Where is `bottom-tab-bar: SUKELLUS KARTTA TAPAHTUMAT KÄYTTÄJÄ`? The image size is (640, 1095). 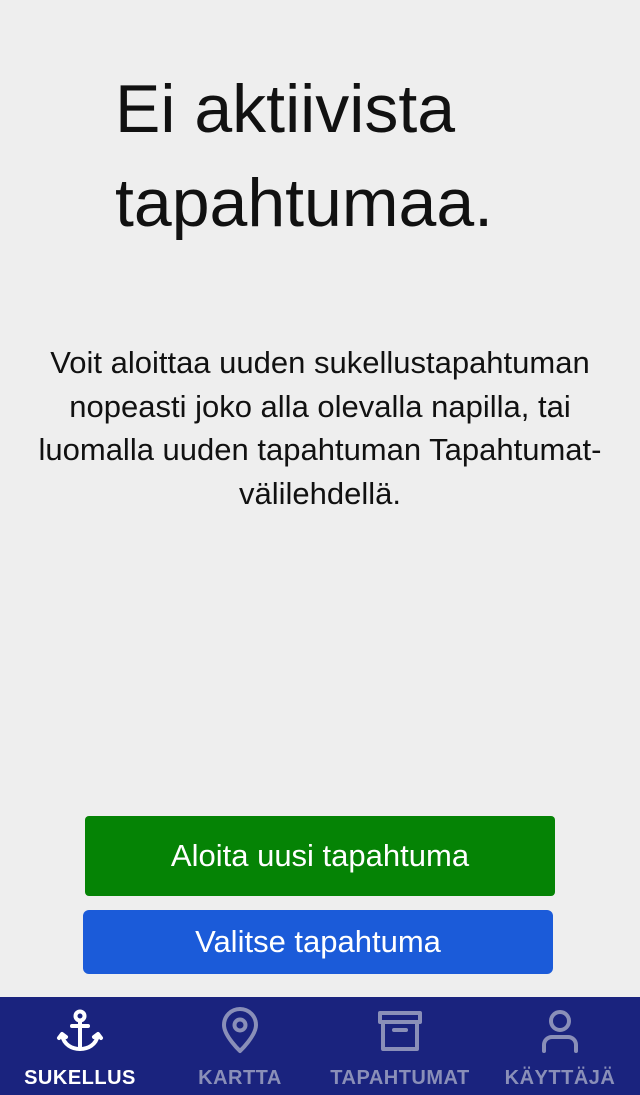
bottom-tab-bar: SUKELLUS KARTTA TAPAHTUMAT KÄYTTÄJÄ is located at coordinates (320, 1046).